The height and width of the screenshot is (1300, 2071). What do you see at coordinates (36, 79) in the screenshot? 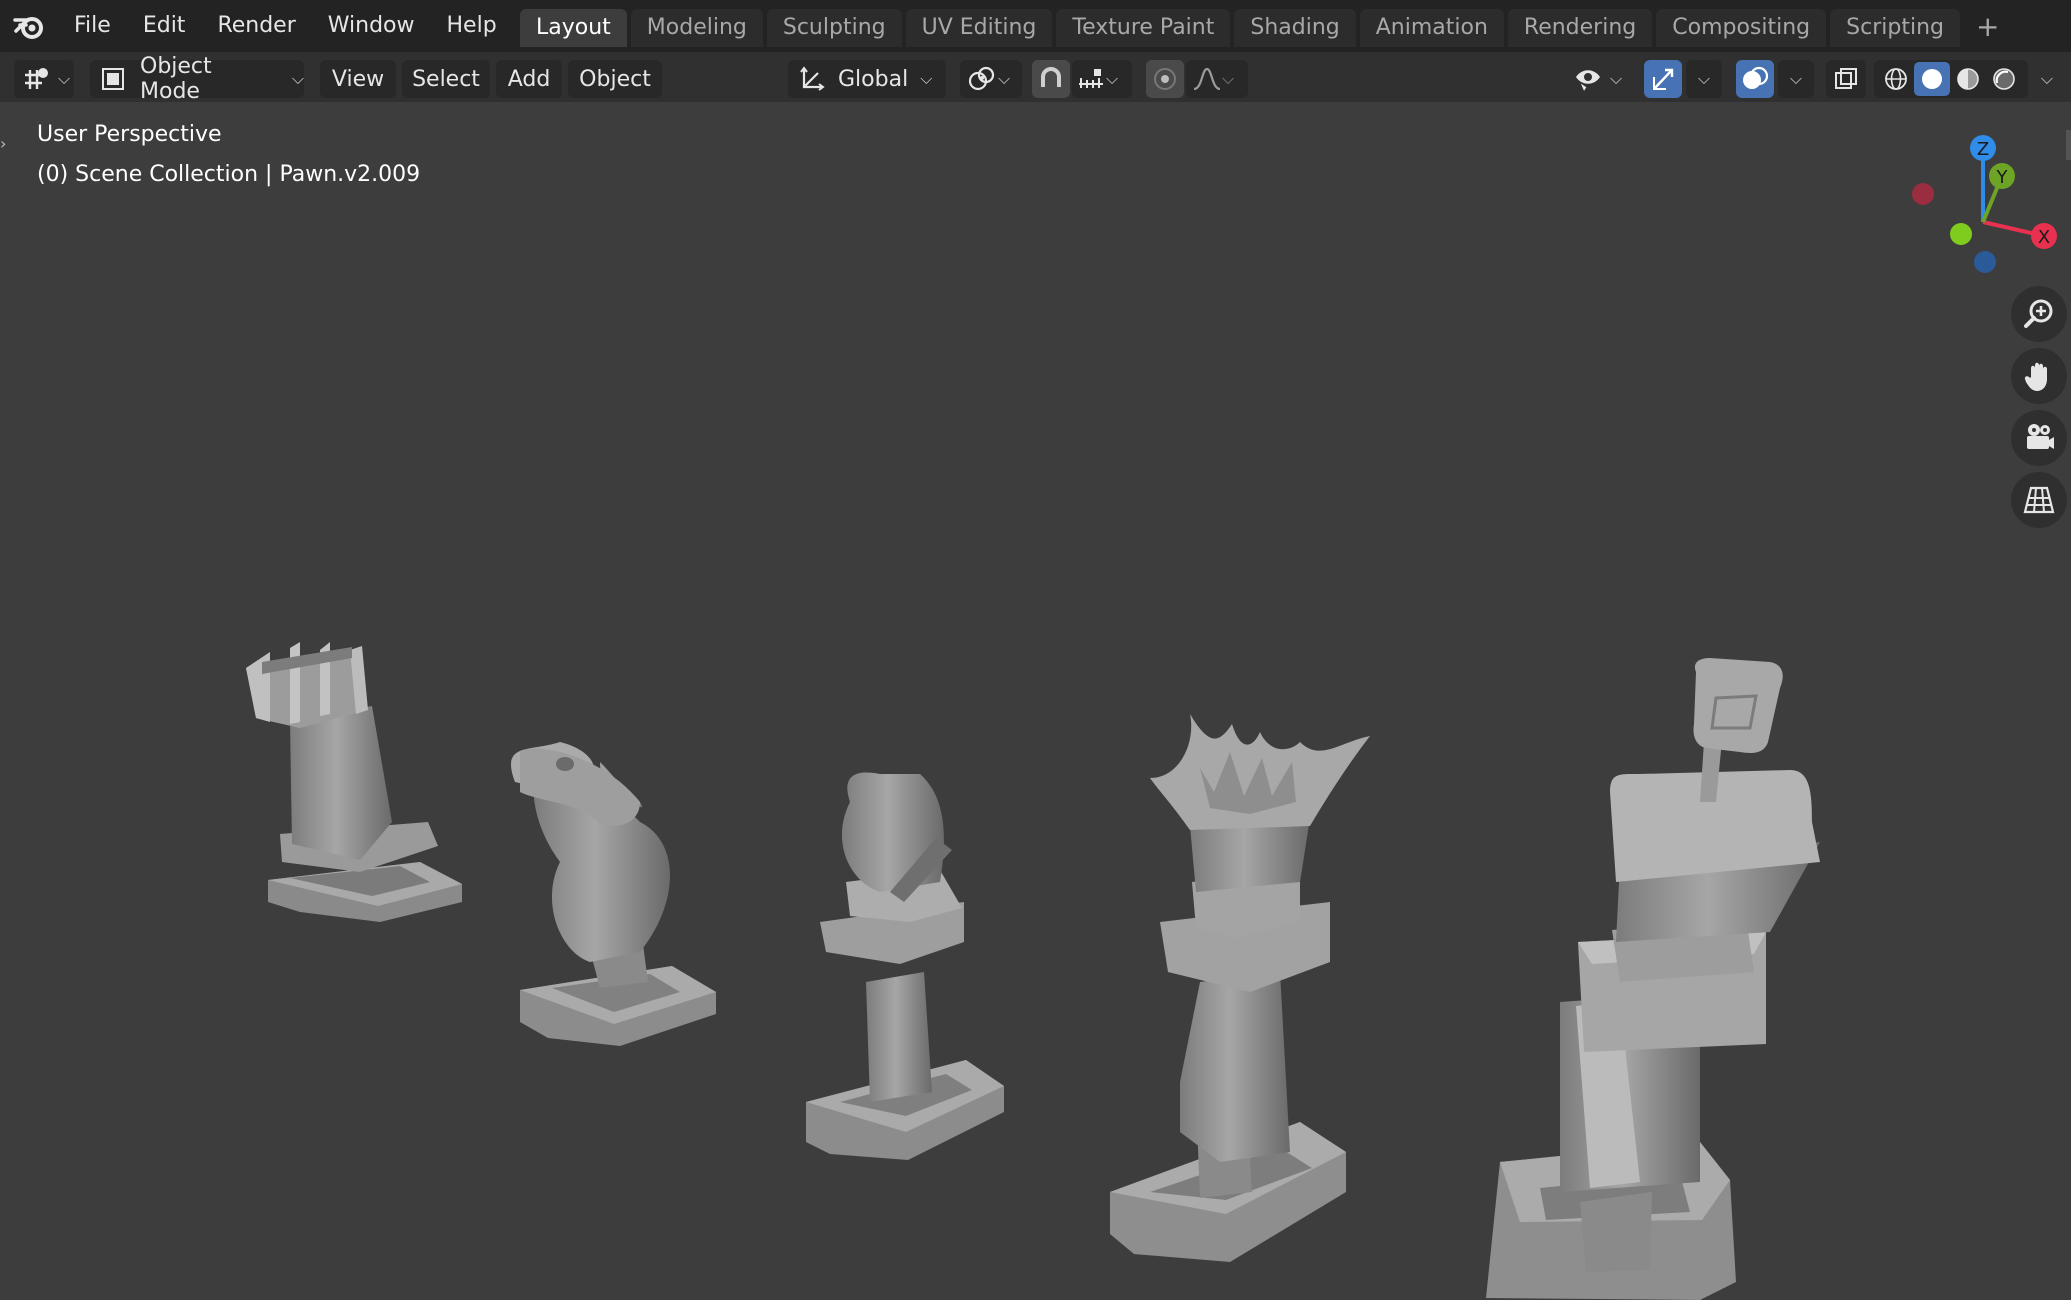
I see `editor-type-icon` at bounding box center [36, 79].